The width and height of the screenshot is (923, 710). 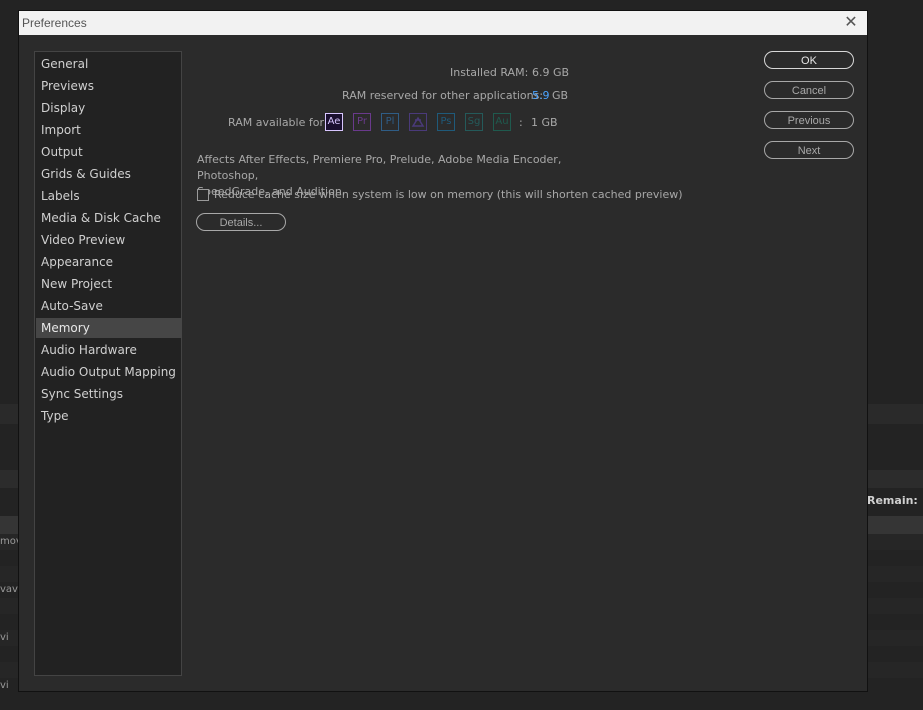 I want to click on media-encoder-icon, so click(x=418, y=122).